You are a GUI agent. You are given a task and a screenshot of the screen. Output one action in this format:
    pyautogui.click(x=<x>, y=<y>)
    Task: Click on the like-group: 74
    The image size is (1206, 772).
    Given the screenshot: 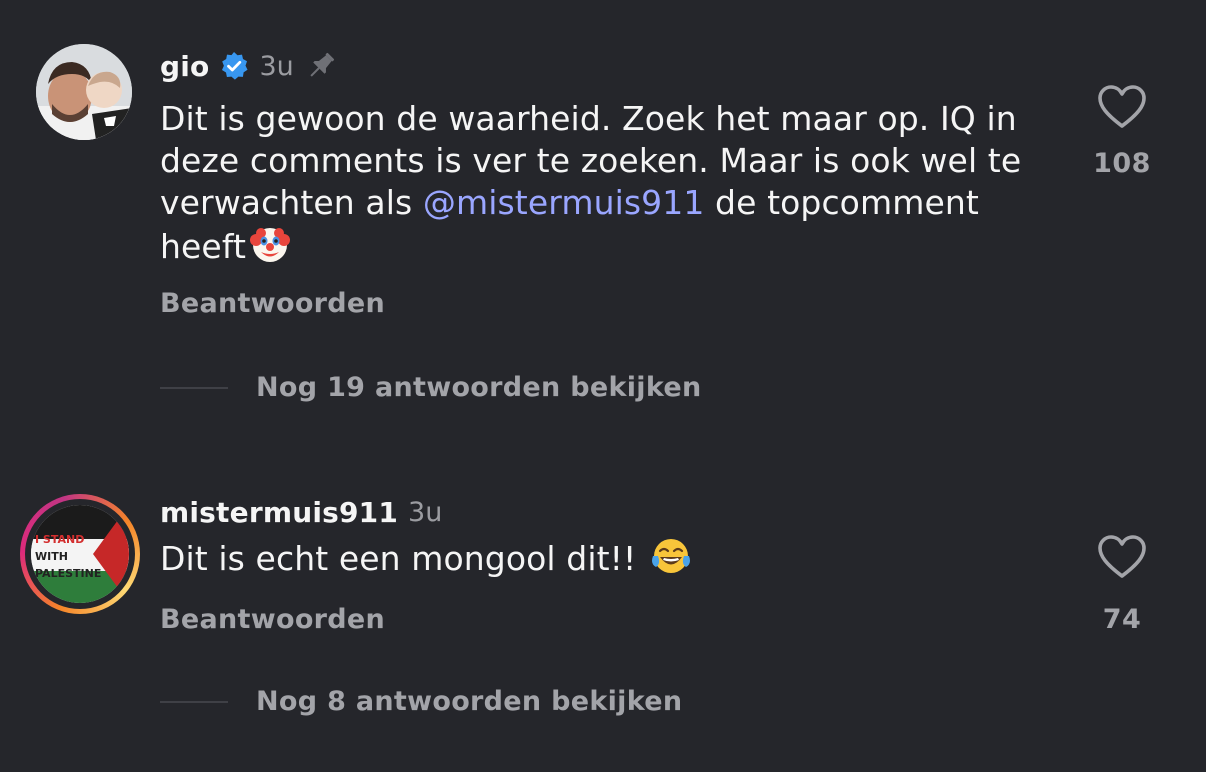 What is the action you would take?
    pyautogui.click(x=1122, y=584)
    